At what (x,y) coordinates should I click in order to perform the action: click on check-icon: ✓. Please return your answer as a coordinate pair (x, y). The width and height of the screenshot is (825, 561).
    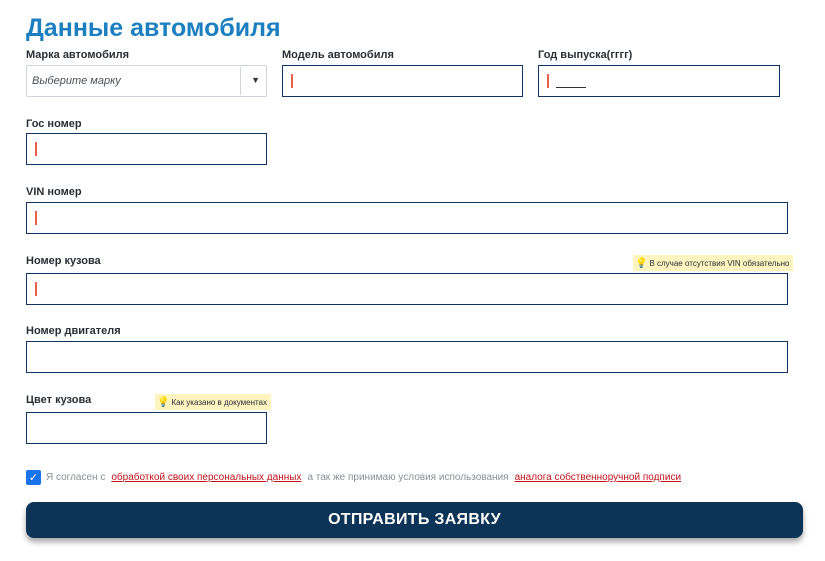
    Looking at the image, I should click on (33, 478).